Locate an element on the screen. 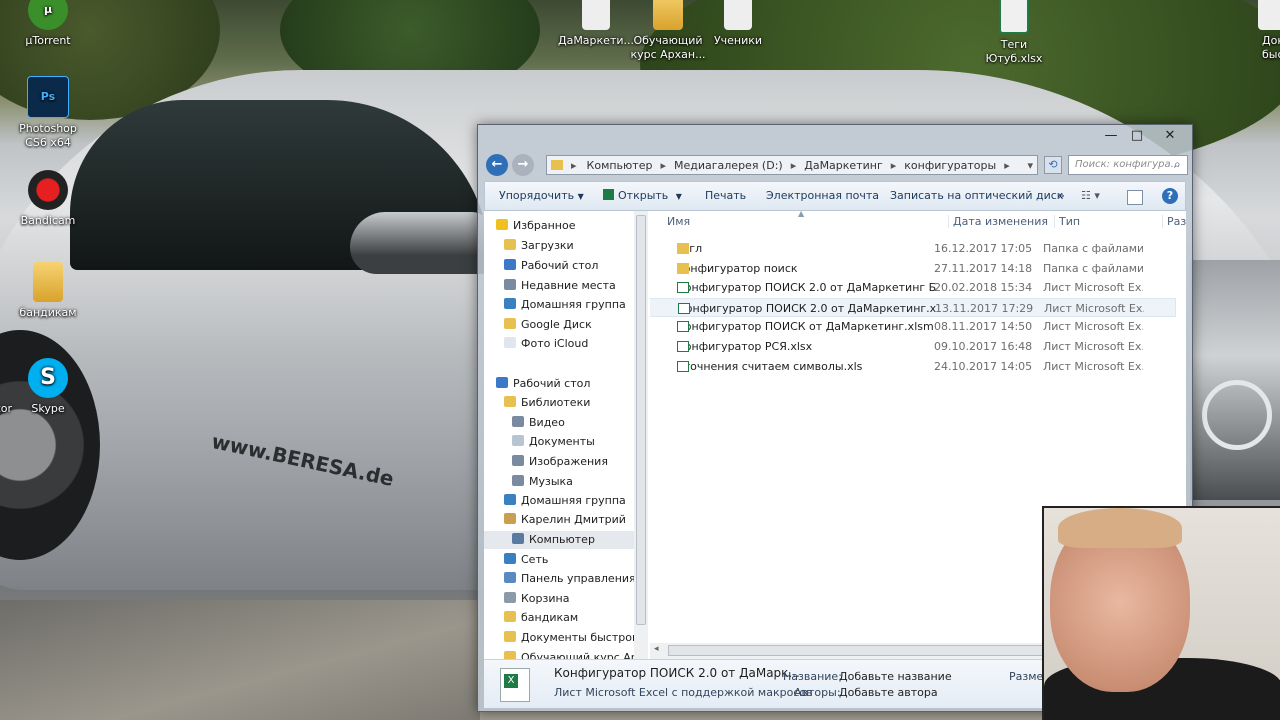 The width and height of the screenshot is (1280, 720). chevron-down-icon: ▼ is located at coordinates (678, 196).